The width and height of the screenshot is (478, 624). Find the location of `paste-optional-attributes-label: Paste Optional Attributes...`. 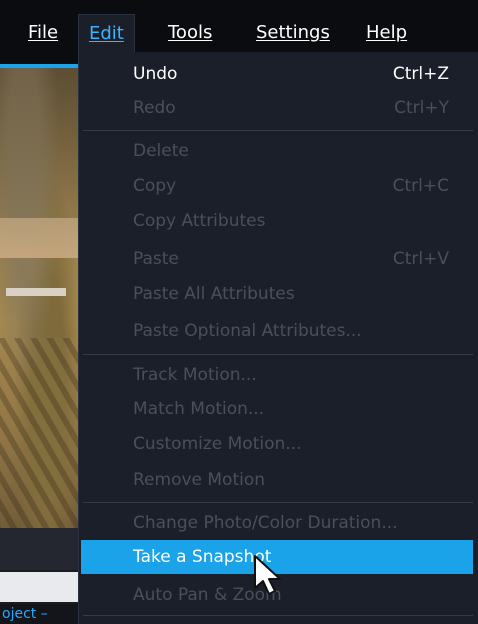

paste-optional-attributes-label: Paste Optional Attributes... is located at coordinates (247, 331).